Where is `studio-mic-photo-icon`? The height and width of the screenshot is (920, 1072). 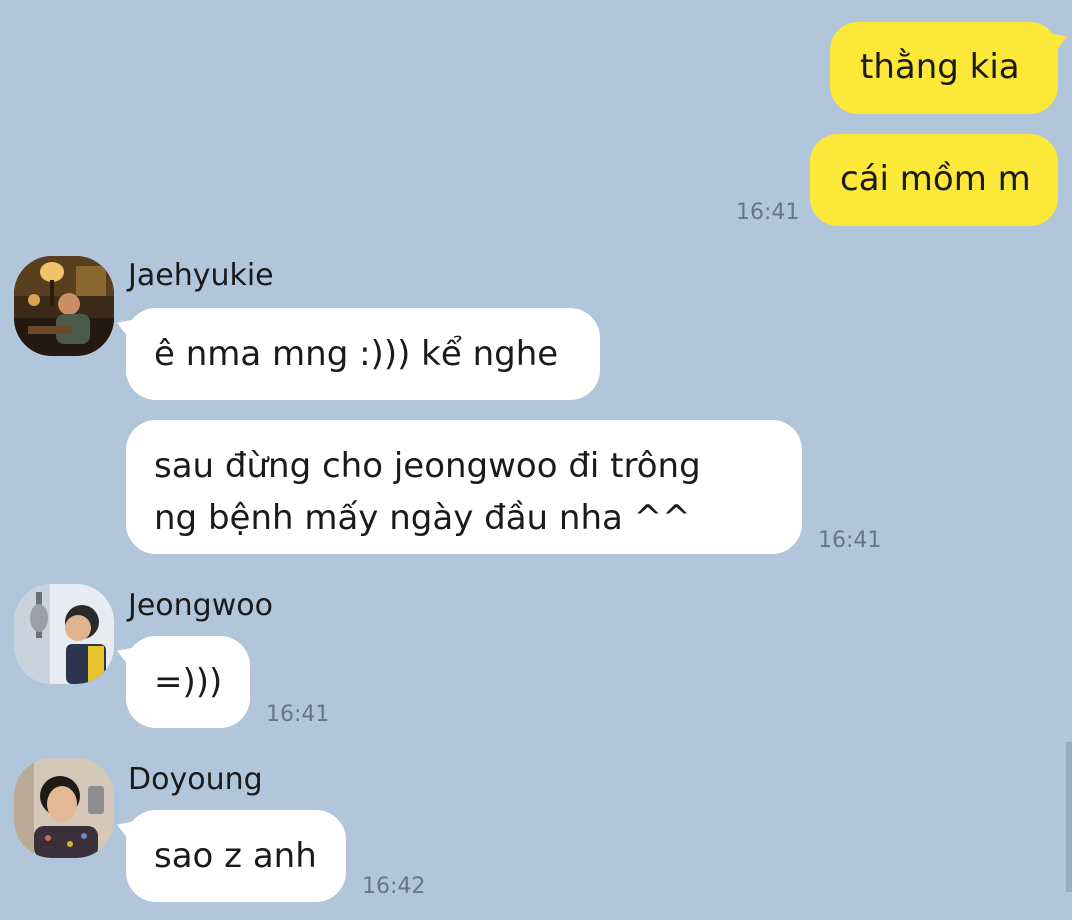 studio-mic-photo-icon is located at coordinates (64, 634).